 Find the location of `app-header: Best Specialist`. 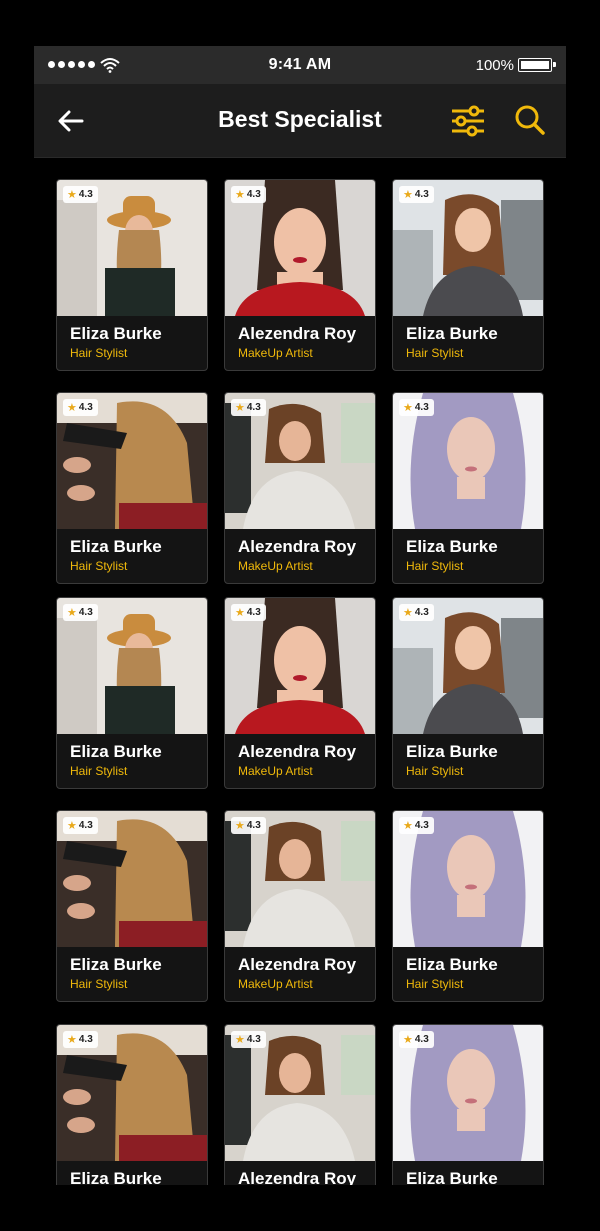

app-header: Best Specialist is located at coordinates (300, 121).